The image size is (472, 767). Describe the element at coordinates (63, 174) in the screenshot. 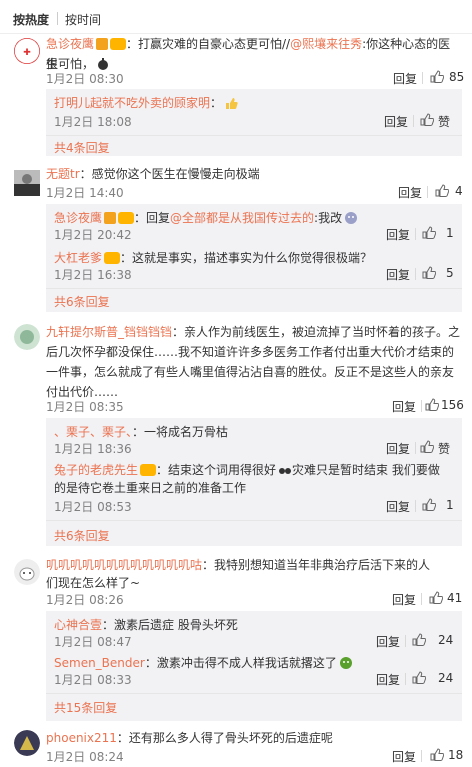

I see `username-link: 无题tr` at that location.